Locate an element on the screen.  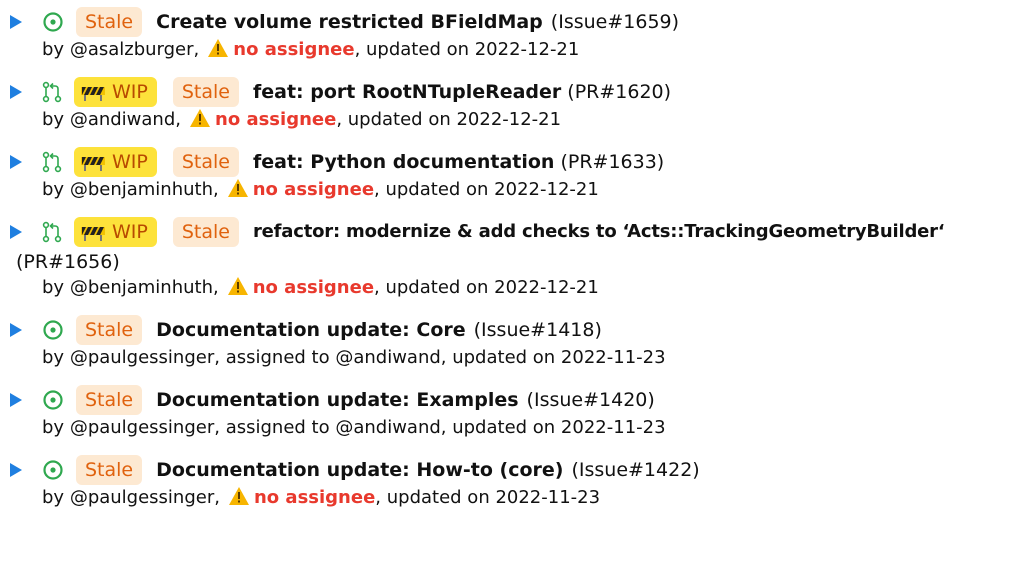
item-ref: (PR#1633) is located at coordinates (612, 162).